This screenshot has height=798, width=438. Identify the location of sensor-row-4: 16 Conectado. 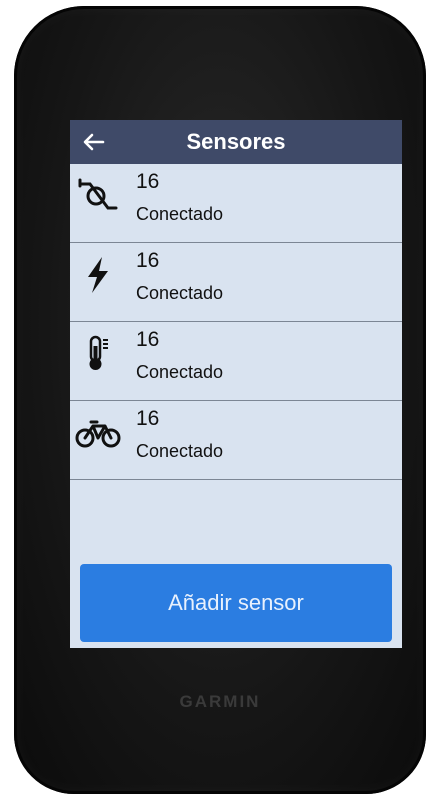
(236, 440).